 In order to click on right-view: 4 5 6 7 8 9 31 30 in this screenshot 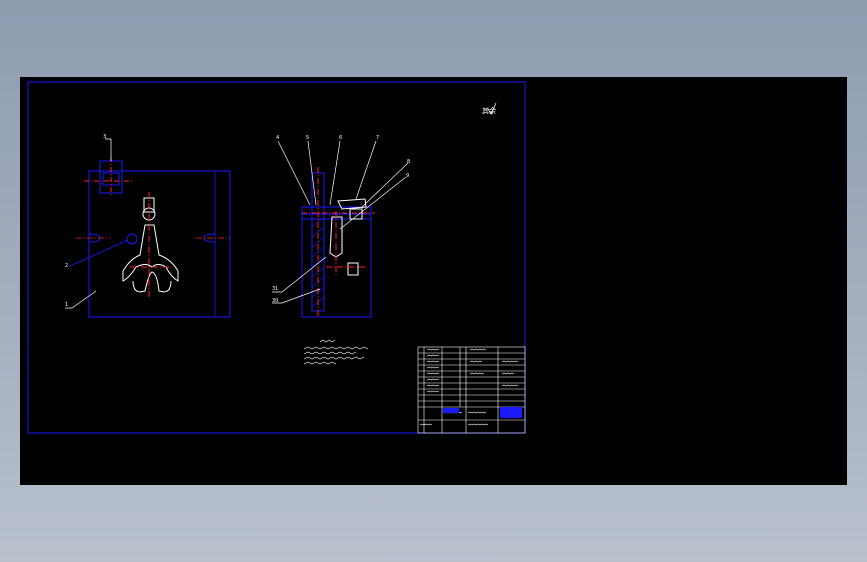, I will do `click(341, 226)`.